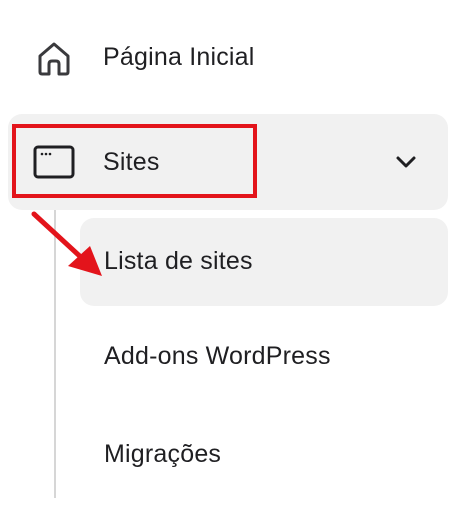 The image size is (476, 530). What do you see at coordinates (179, 57) in the screenshot?
I see `nav-item-home-label: Página Inicial` at bounding box center [179, 57].